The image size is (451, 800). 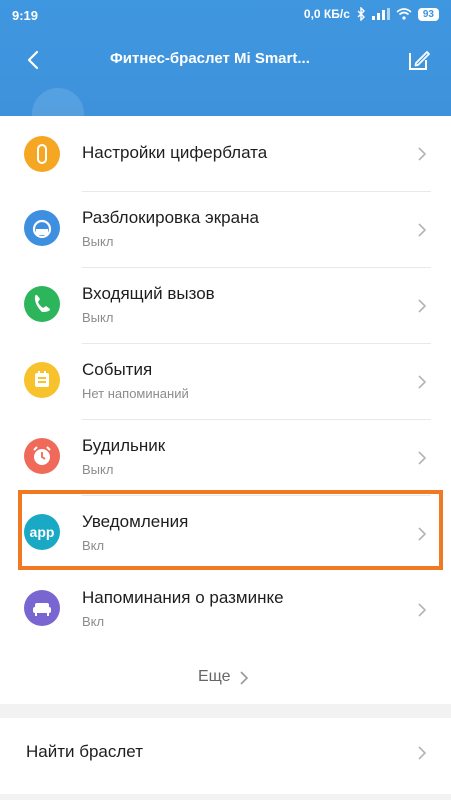 I want to click on watch-face-icon, so click(x=42, y=154).